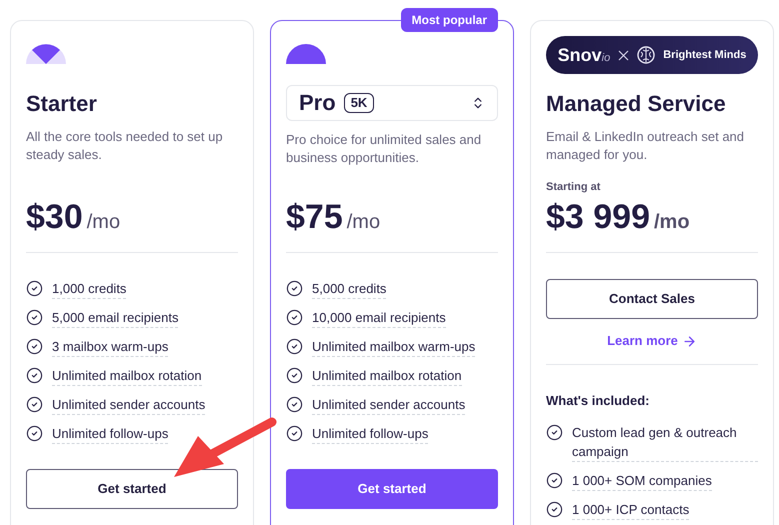  What do you see at coordinates (642, 481) in the screenshot?
I see `feature-text: 1 000+ SOM companies` at bounding box center [642, 481].